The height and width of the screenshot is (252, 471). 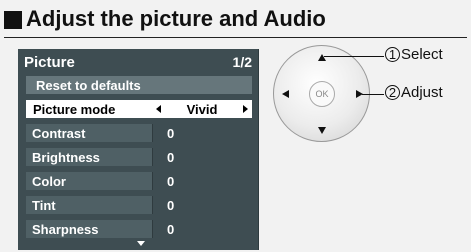 I want to click on remote-dpad: OK, so click(x=321, y=93).